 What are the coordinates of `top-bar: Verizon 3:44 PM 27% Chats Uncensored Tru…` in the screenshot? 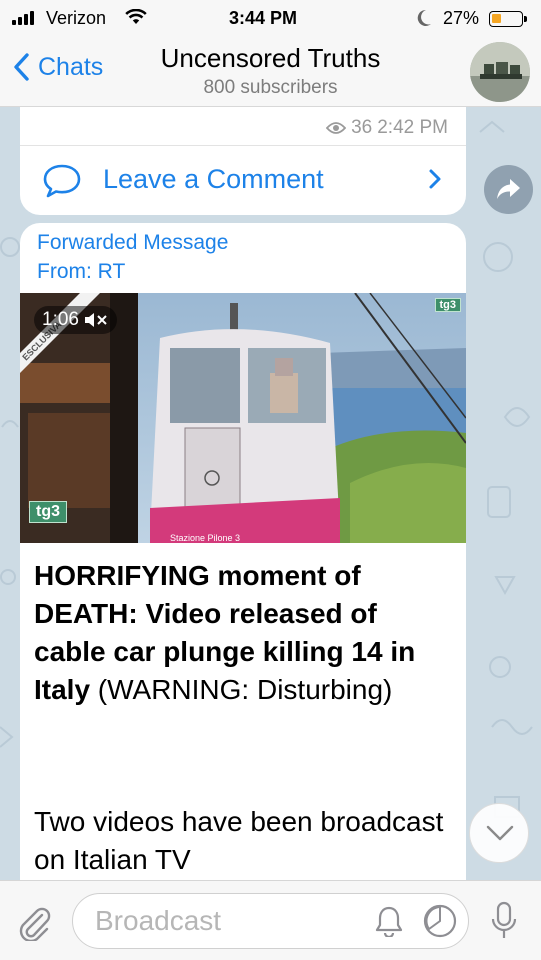 It's located at (270, 53).